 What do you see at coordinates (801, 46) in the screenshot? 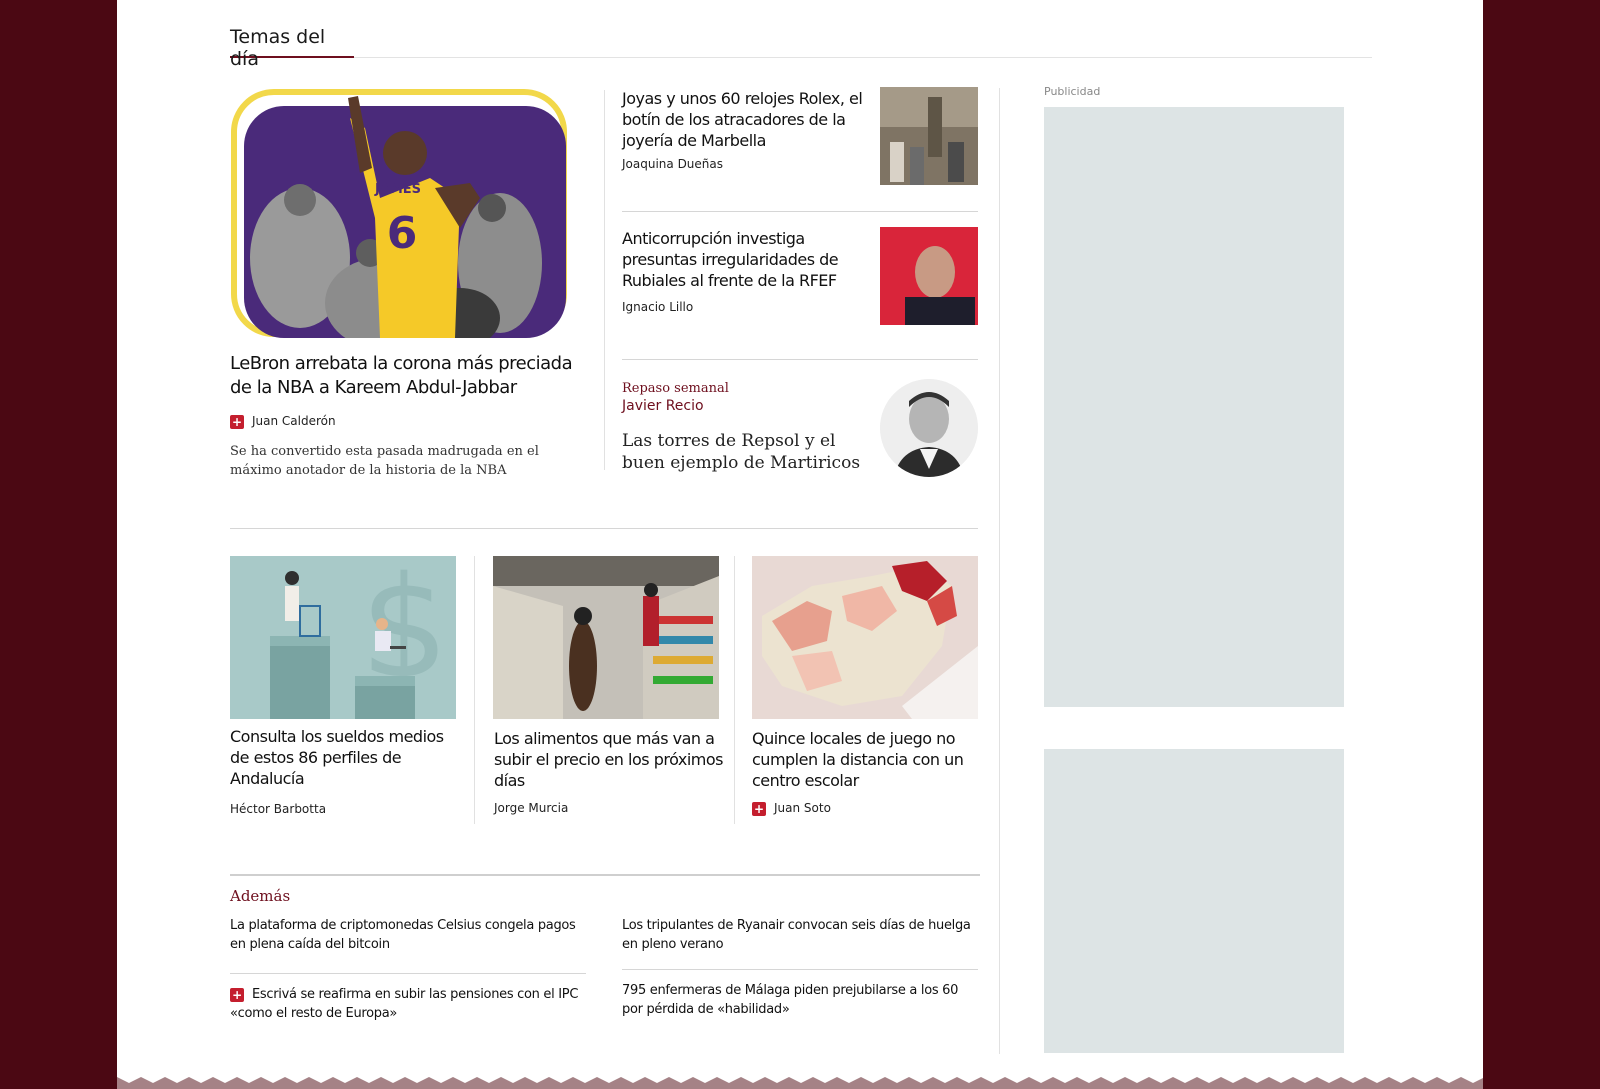
I see `section-header: Temas del día` at bounding box center [801, 46].